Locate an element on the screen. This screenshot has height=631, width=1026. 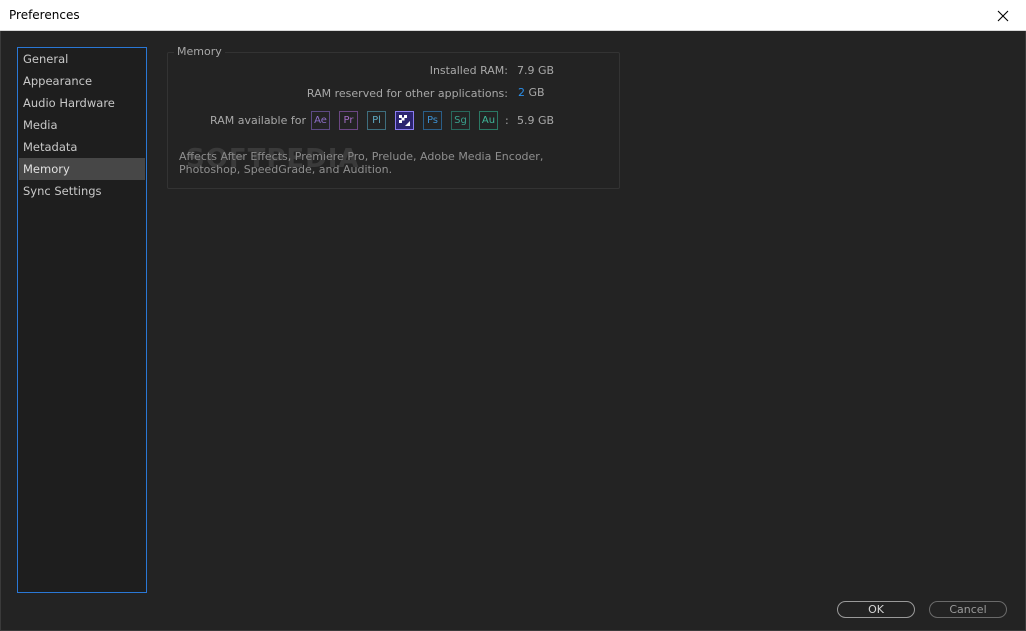
reserved-ram-label: RAM reserved for other applications: is located at coordinates (407, 93).